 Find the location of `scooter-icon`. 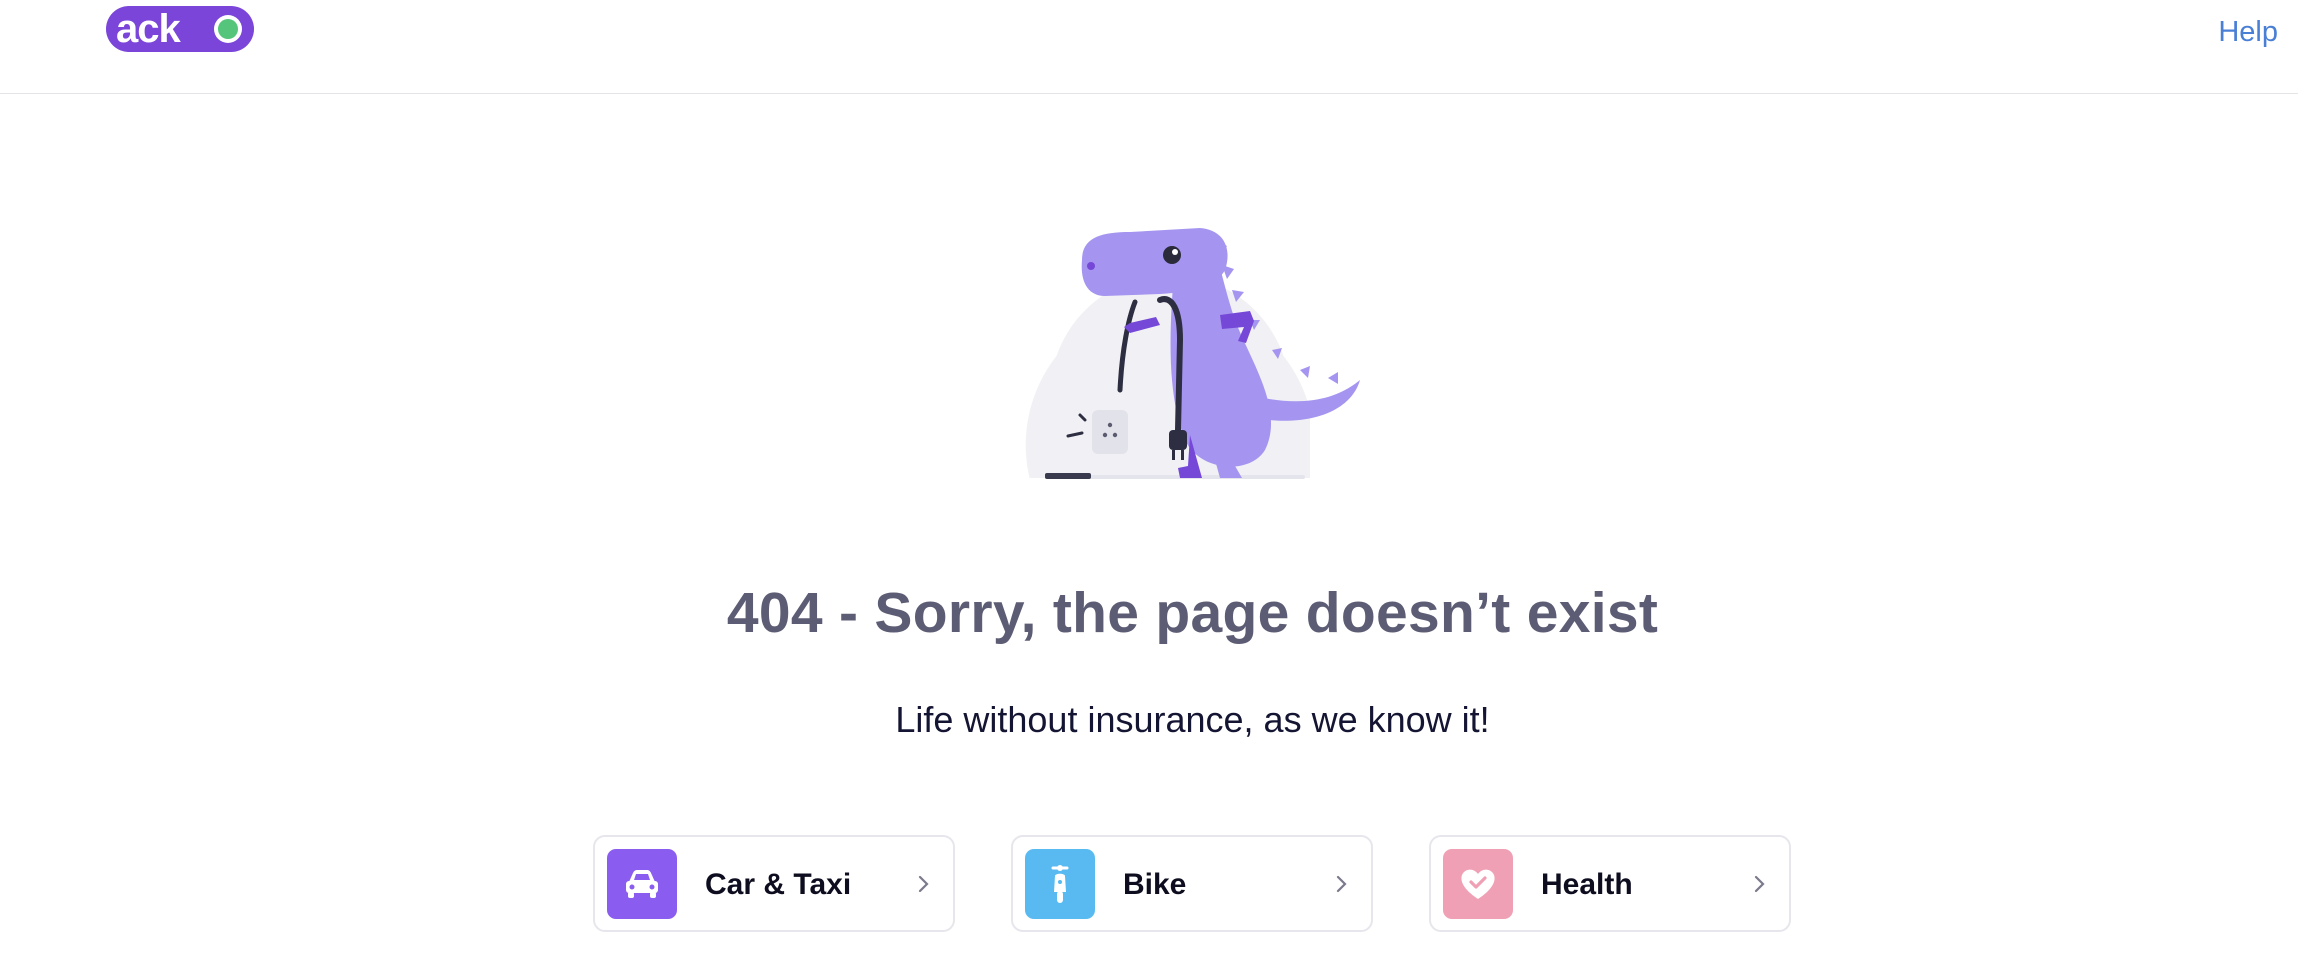

scooter-icon is located at coordinates (1060, 884).